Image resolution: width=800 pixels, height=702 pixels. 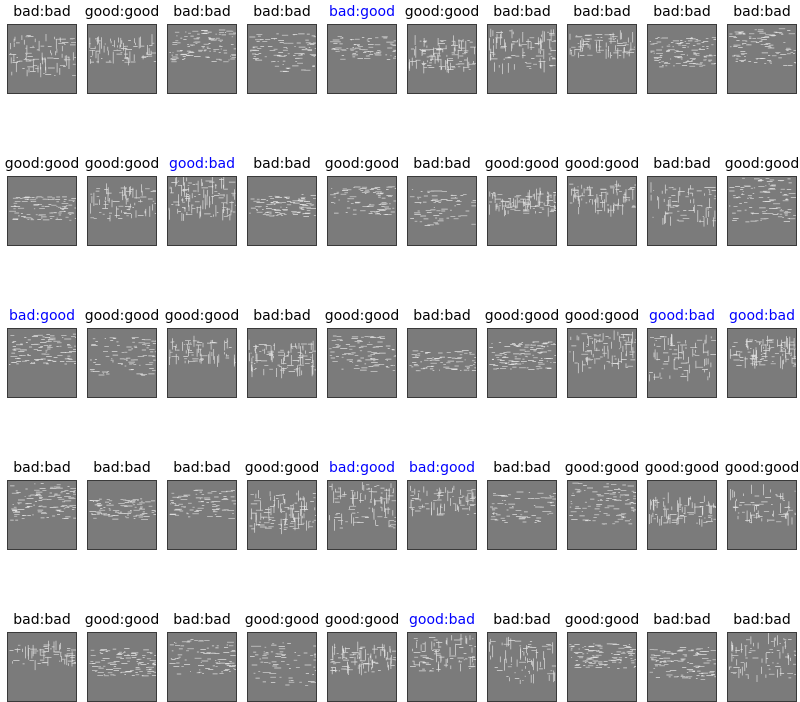 I want to click on sample-cell: good:bad, so click(x=202, y=200).